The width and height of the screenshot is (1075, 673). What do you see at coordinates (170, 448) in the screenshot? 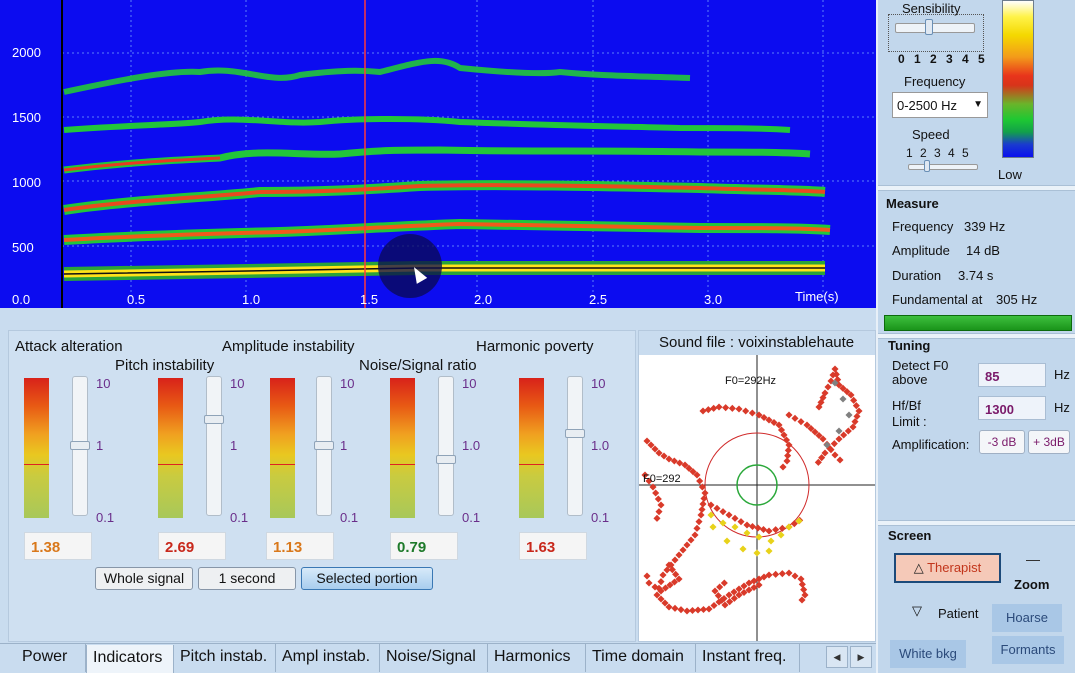
I see `pitch-bar` at bounding box center [170, 448].